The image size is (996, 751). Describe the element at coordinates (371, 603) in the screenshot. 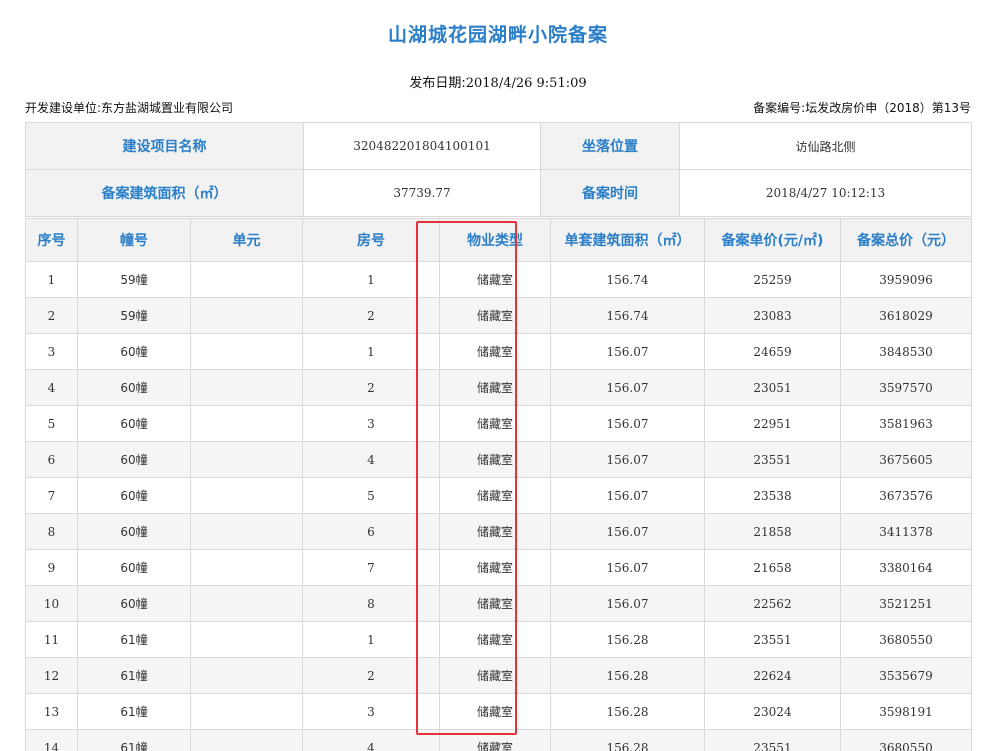

I see `cell-room: 8` at that location.